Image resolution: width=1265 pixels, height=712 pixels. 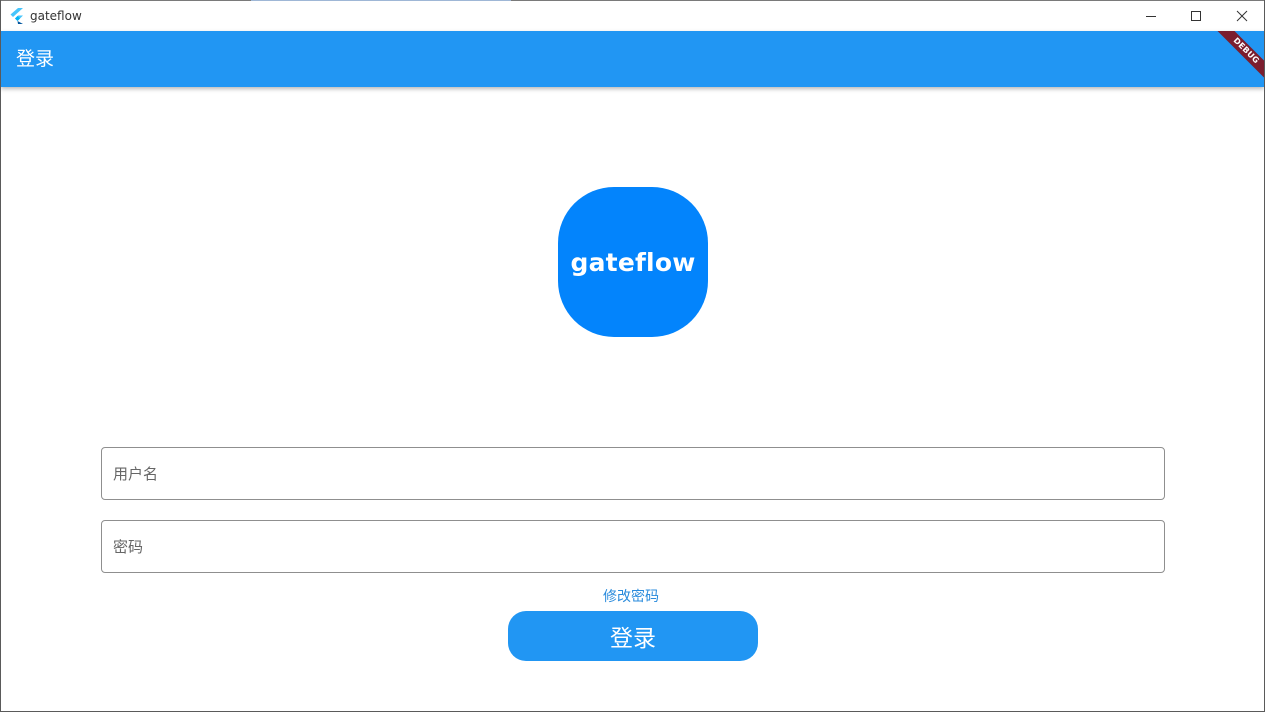 I want to click on minimize-icon, so click(x=1151, y=16).